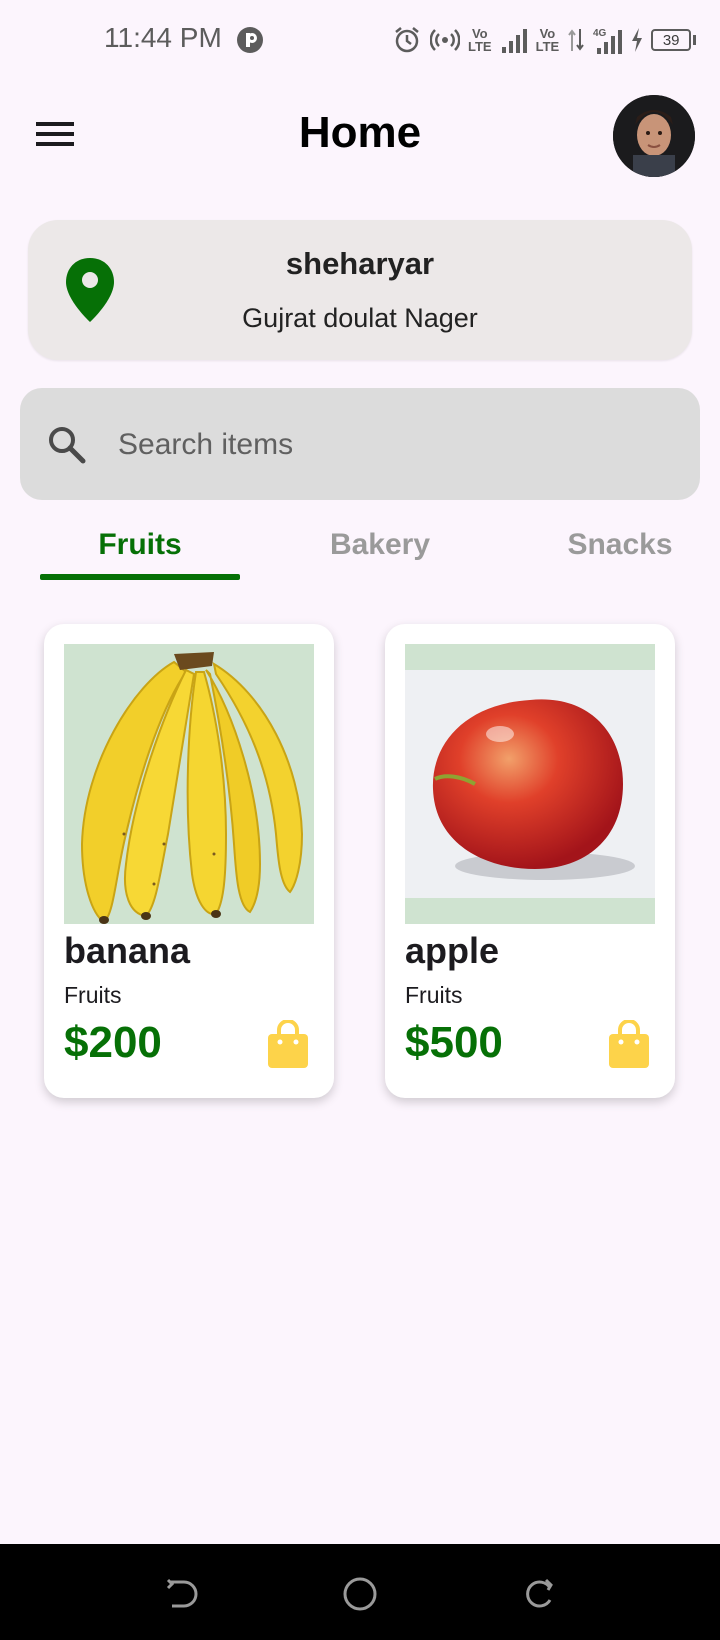  What do you see at coordinates (620, 548) in the screenshot?
I see `tab-snacks: Snacks` at bounding box center [620, 548].